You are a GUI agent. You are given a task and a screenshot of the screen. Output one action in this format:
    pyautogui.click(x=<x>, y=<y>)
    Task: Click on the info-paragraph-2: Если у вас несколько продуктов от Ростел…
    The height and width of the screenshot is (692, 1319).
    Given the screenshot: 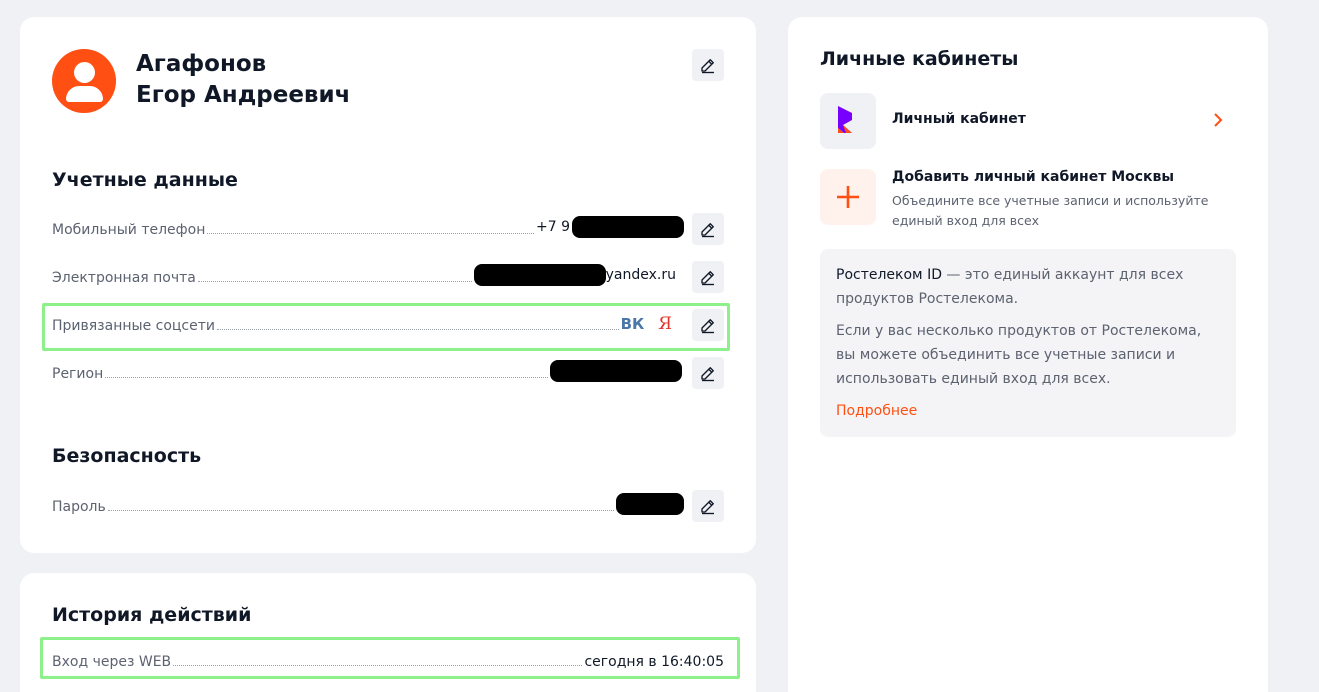 What is the action you would take?
    pyautogui.click(x=1019, y=355)
    